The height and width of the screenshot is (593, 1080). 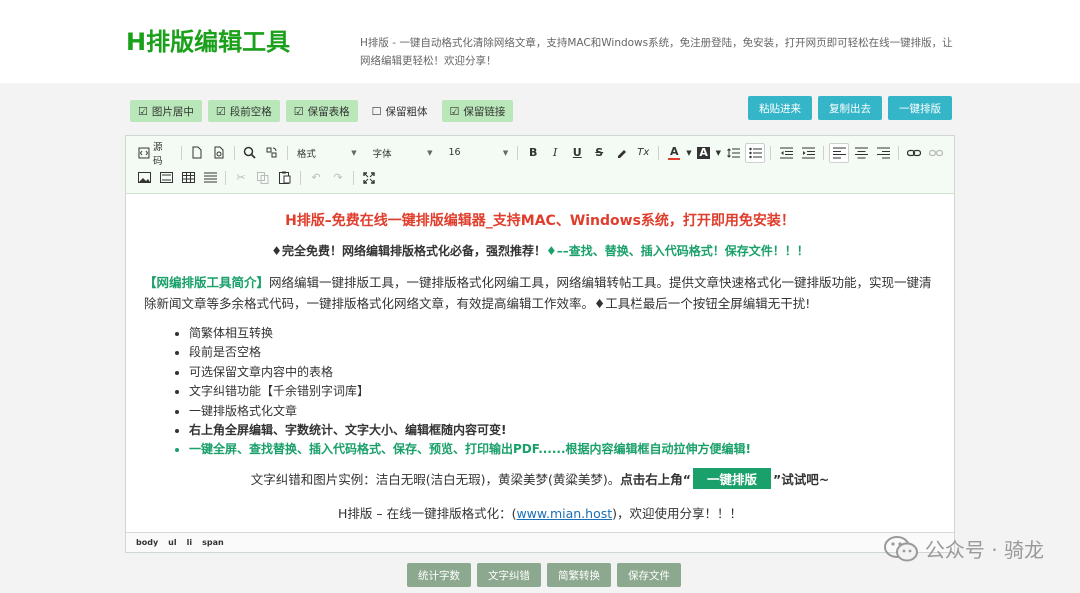 I want to click on bullet-list-icon, so click(x=755, y=152).